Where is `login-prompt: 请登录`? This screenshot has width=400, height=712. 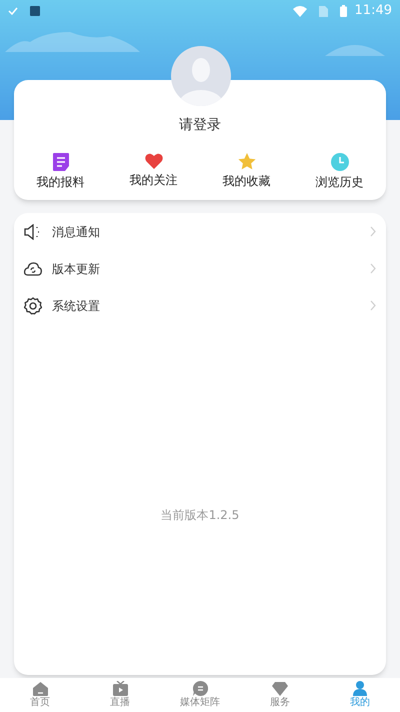
login-prompt: 请登录 is located at coordinates (200, 125).